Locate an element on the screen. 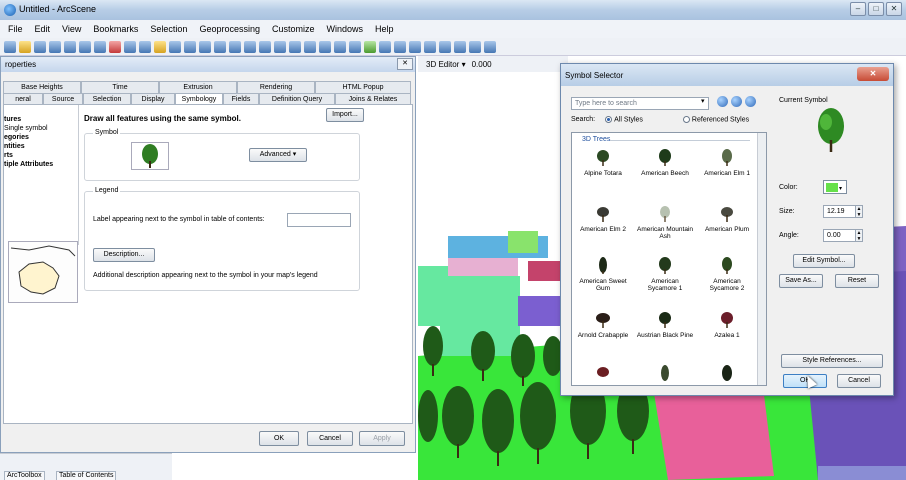 The image size is (906, 480). table-icon is located at coordinates (190, 46).